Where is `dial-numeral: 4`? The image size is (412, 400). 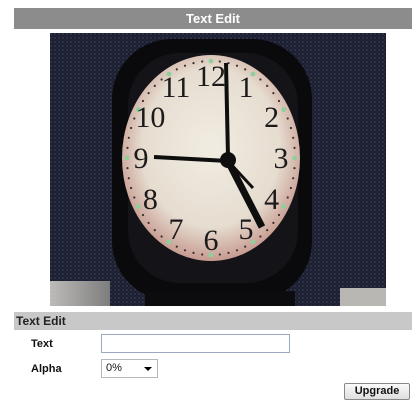 dial-numeral: 4 is located at coordinates (271, 199).